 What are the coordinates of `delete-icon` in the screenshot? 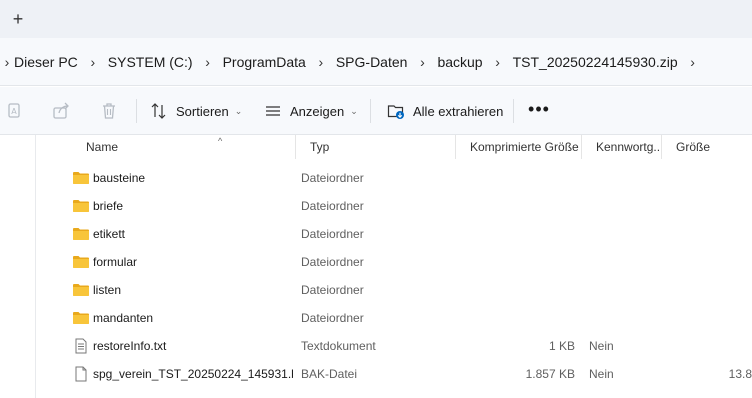 It's located at (109, 111).